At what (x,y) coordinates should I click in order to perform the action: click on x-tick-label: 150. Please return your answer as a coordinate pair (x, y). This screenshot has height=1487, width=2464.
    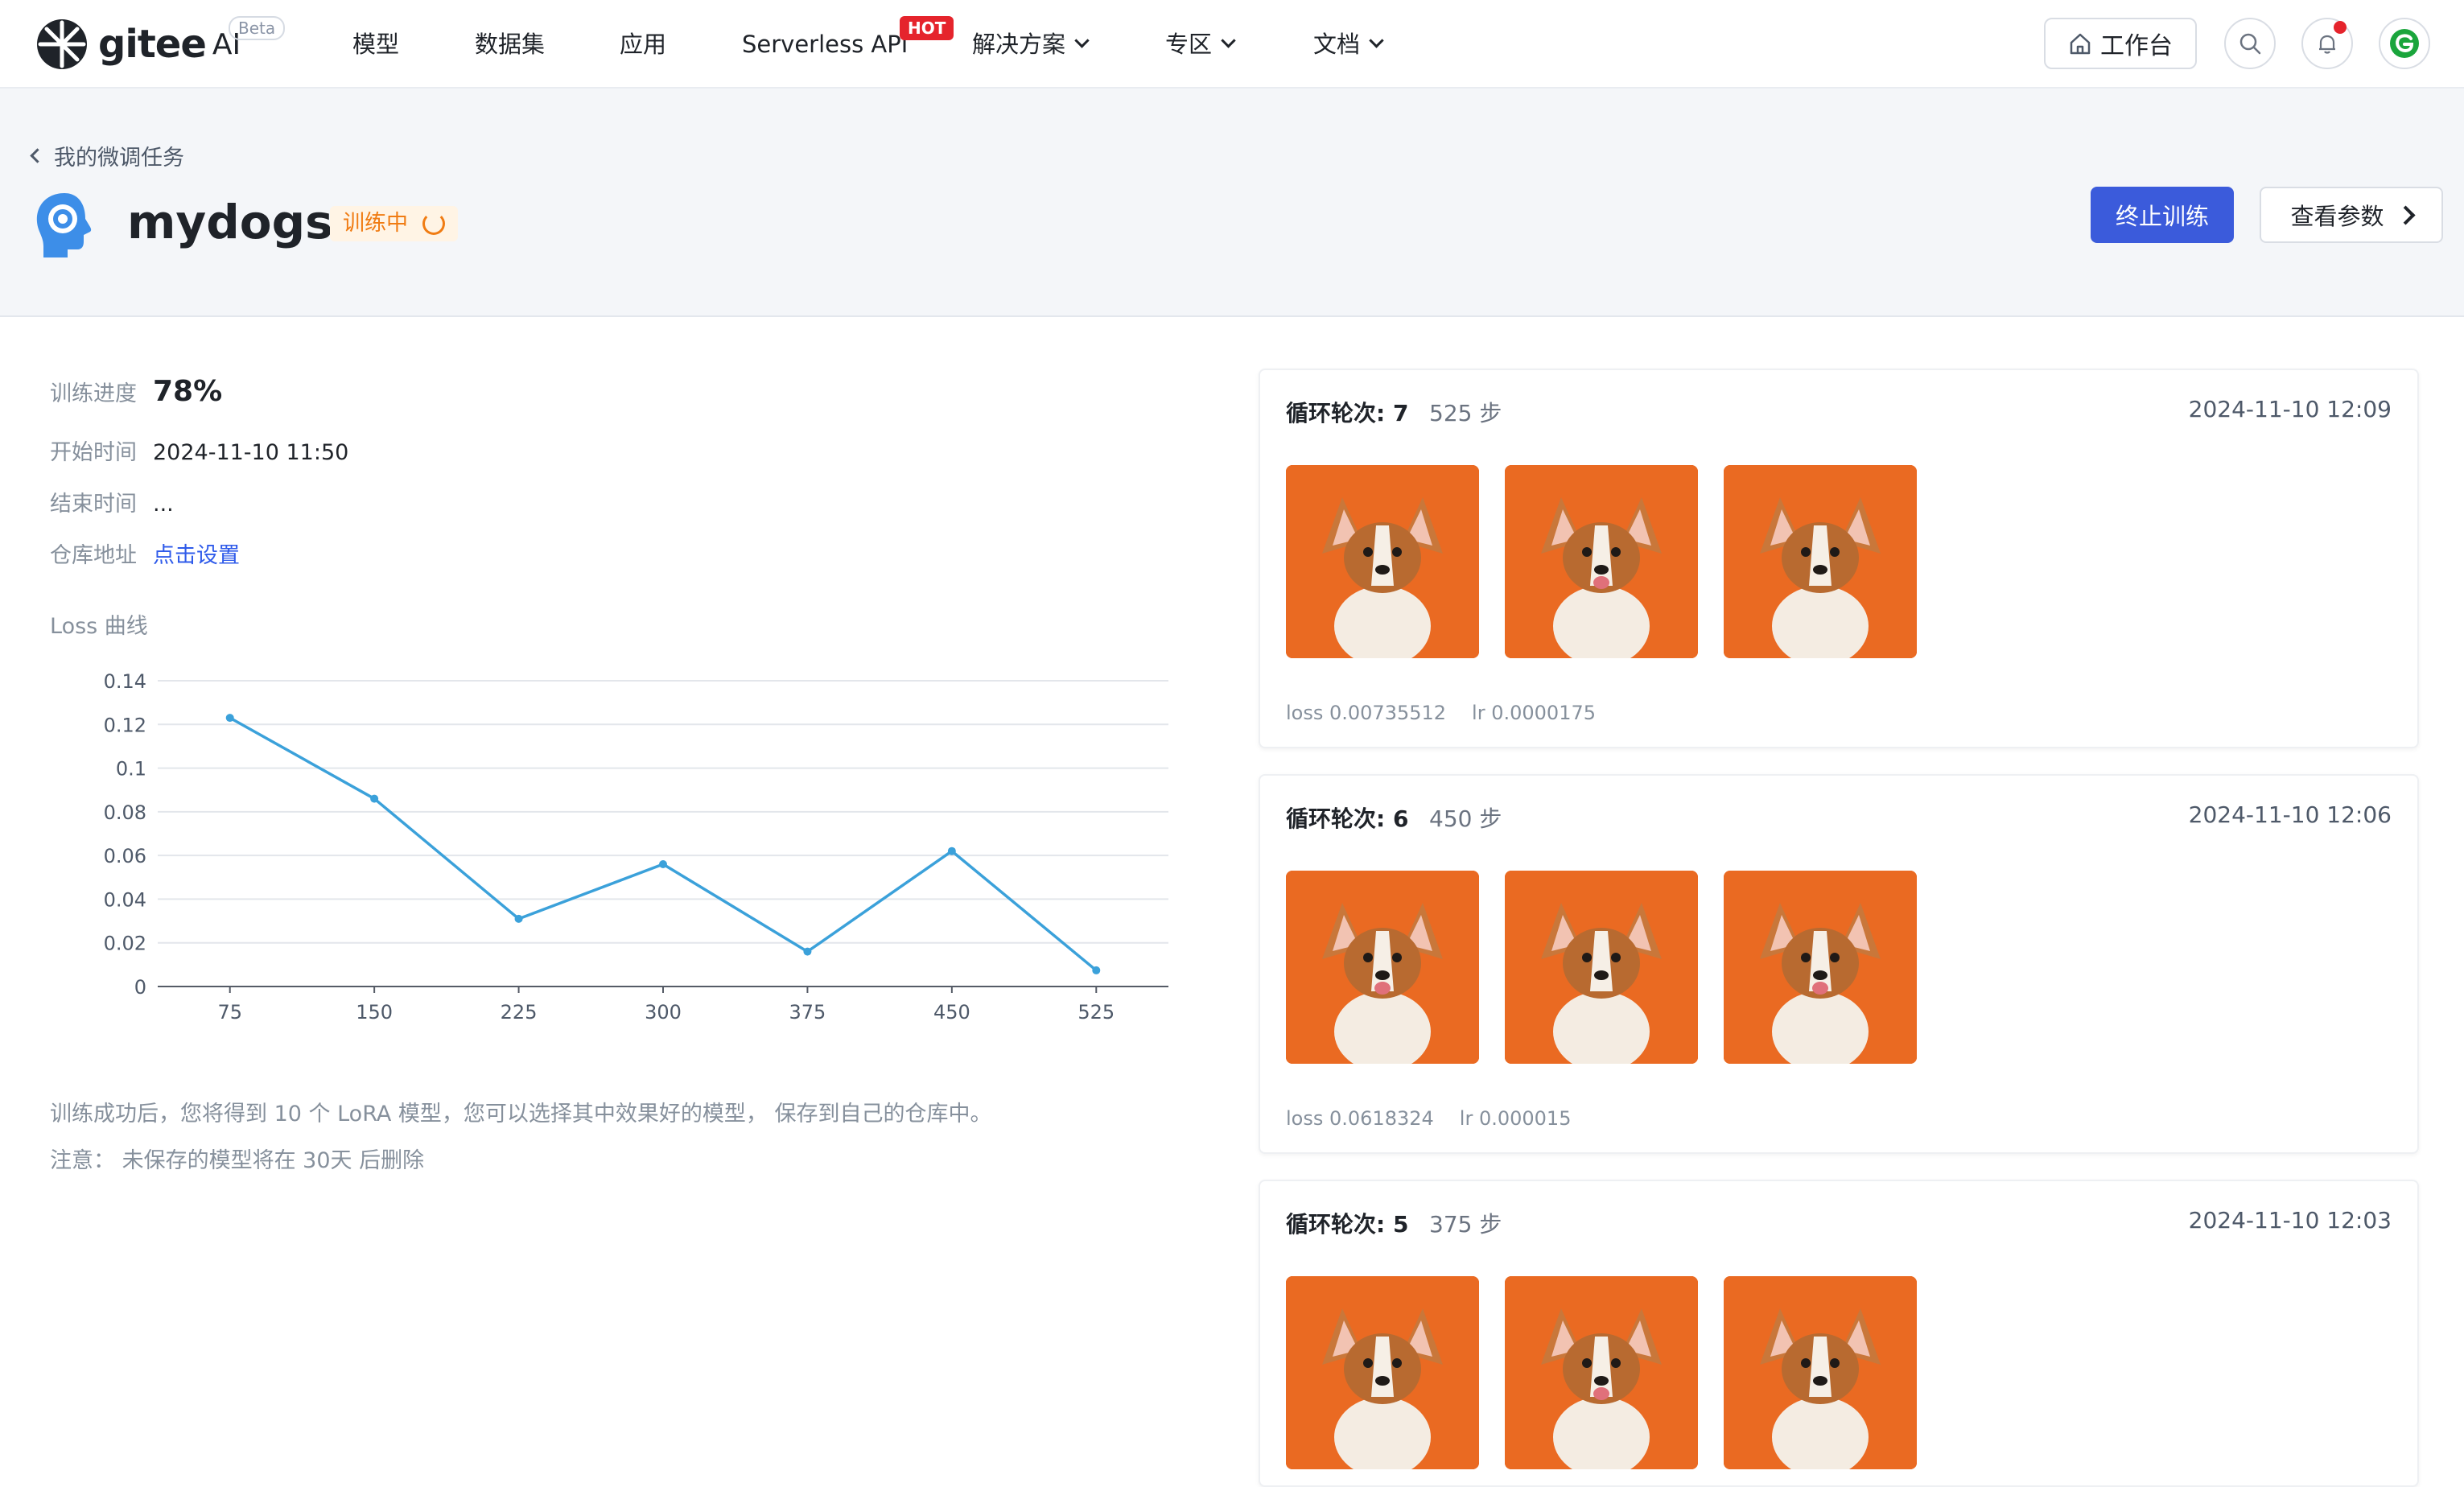
    Looking at the image, I should click on (374, 1012).